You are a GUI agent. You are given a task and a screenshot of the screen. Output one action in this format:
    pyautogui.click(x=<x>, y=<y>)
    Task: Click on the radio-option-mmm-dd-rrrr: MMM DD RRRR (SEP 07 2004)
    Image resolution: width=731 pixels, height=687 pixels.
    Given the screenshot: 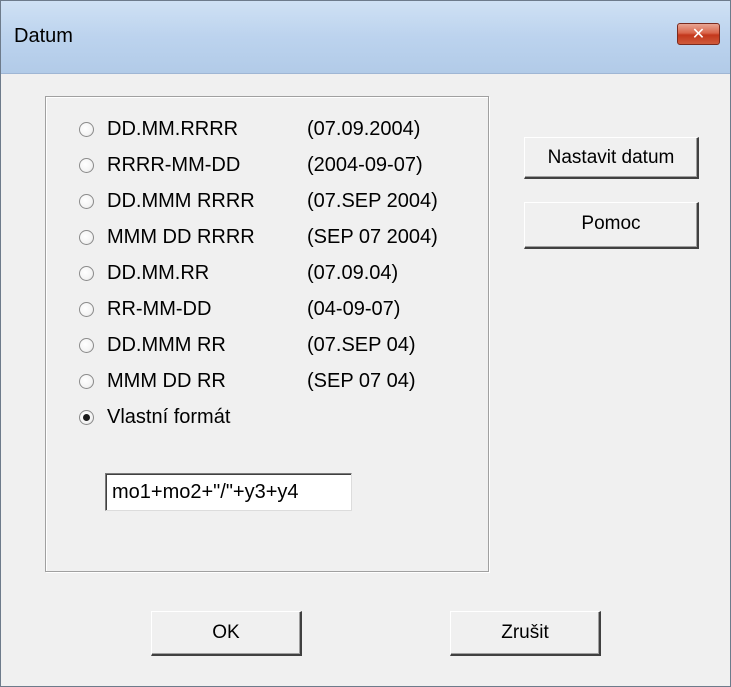 What is the action you would take?
    pyautogui.click(x=258, y=237)
    